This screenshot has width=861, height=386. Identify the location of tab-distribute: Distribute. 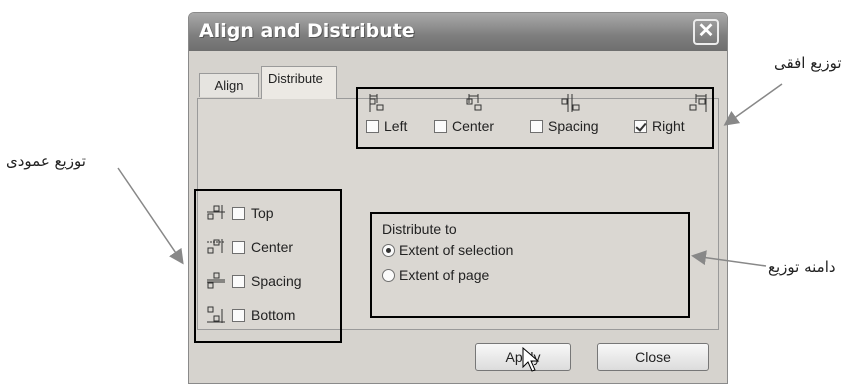
(299, 82).